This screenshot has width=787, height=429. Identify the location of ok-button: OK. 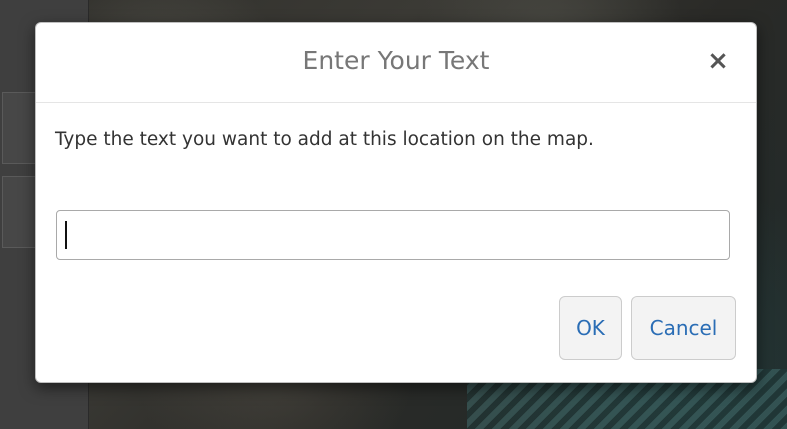
(590, 328).